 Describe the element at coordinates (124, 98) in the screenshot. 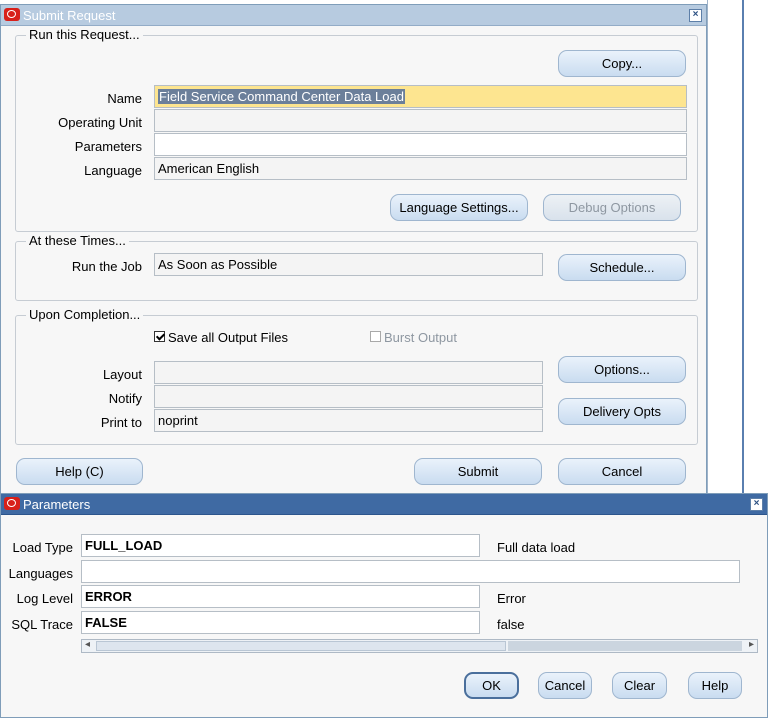

I see `name-label: Name` at that location.